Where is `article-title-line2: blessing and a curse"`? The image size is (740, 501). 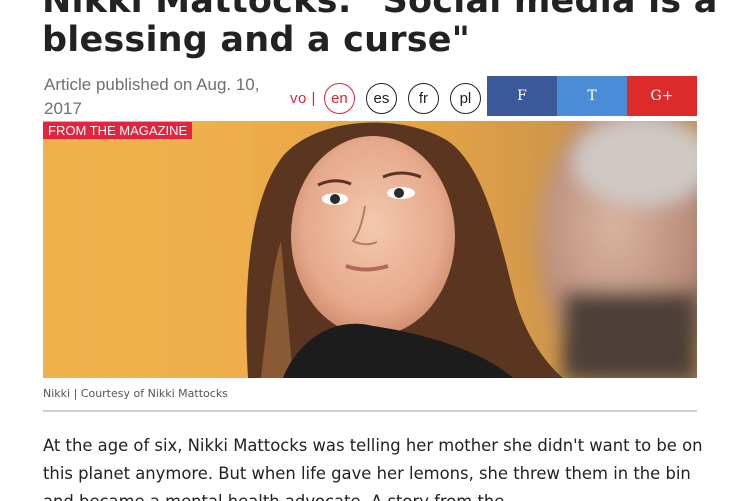 article-title-line2: blessing and a curse" is located at coordinates (256, 40).